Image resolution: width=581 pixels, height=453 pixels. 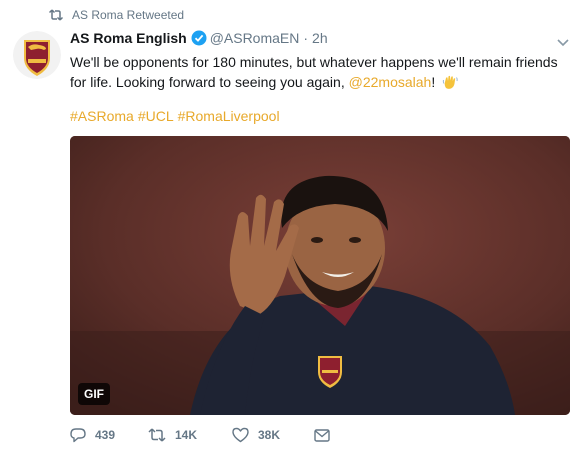 What do you see at coordinates (94, 394) in the screenshot?
I see `gif-badge: GIF` at bounding box center [94, 394].